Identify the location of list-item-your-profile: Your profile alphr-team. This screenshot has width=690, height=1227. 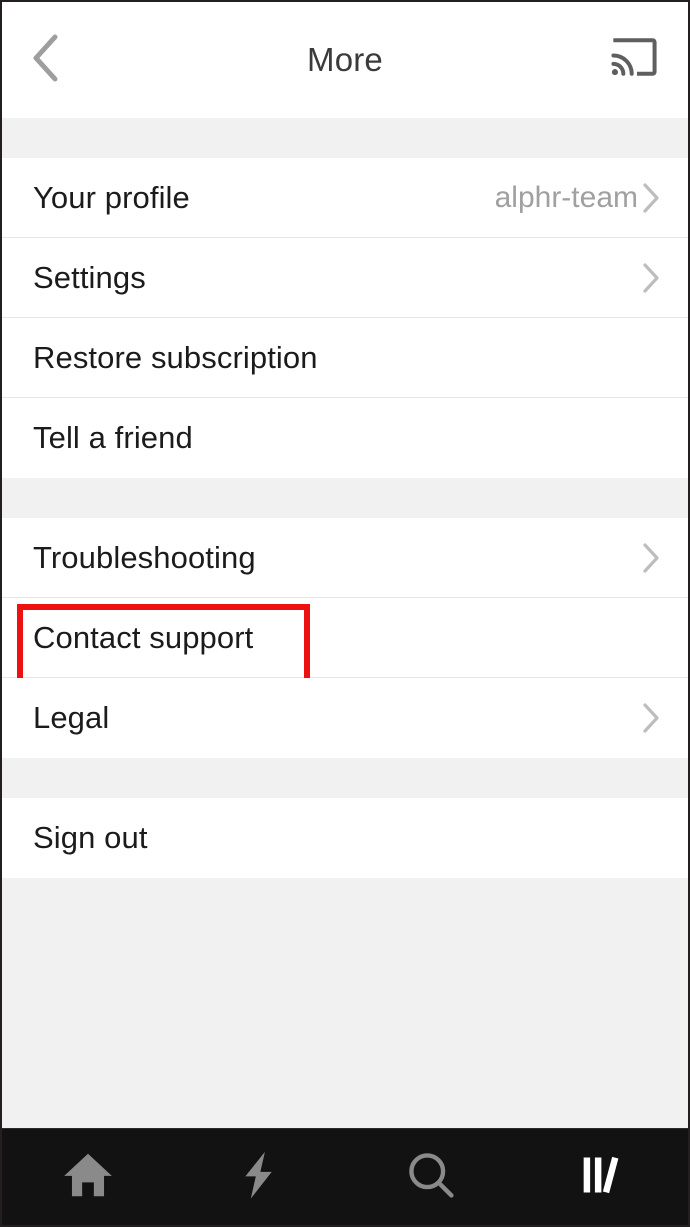
(345, 198).